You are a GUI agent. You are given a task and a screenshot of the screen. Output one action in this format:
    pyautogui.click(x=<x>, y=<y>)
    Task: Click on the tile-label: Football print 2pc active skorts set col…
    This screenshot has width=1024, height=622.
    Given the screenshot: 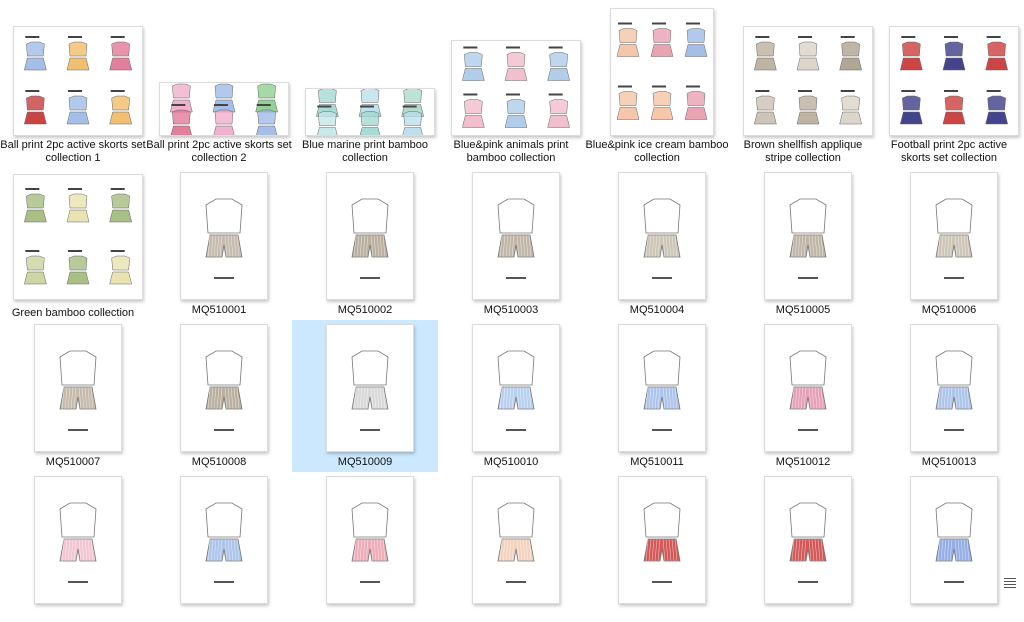 What is the action you would take?
    pyautogui.click(x=949, y=151)
    